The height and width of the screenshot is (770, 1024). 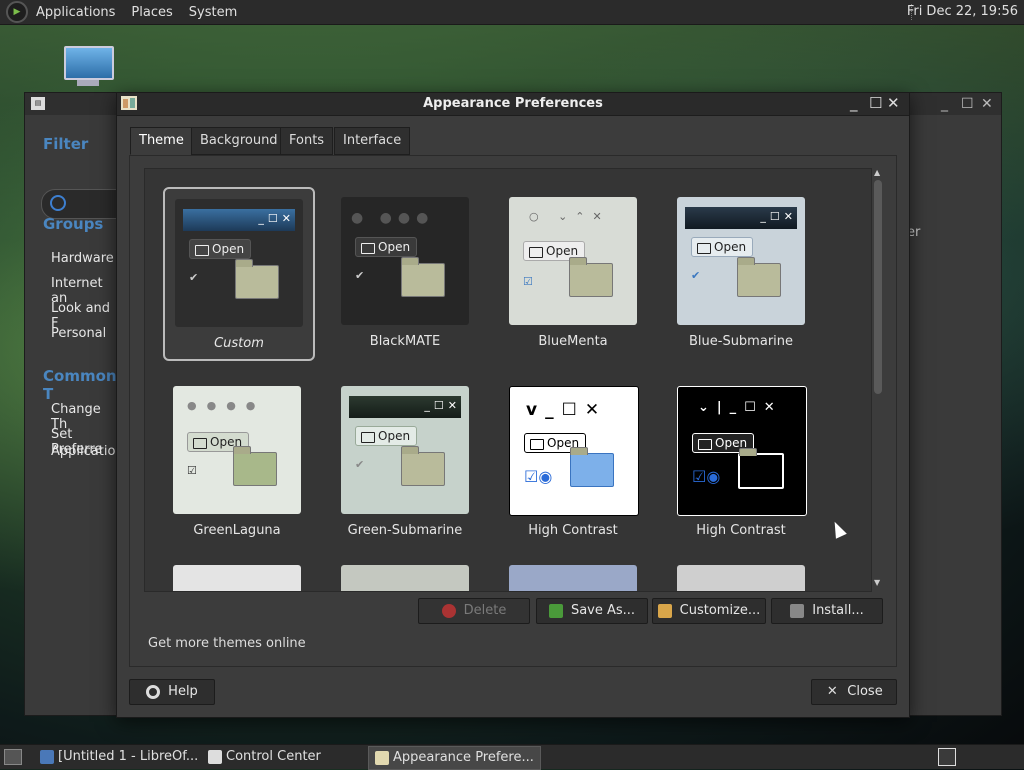 I want to click on theme-item: _☐✕ Open ✔ Custom, so click(x=239, y=274).